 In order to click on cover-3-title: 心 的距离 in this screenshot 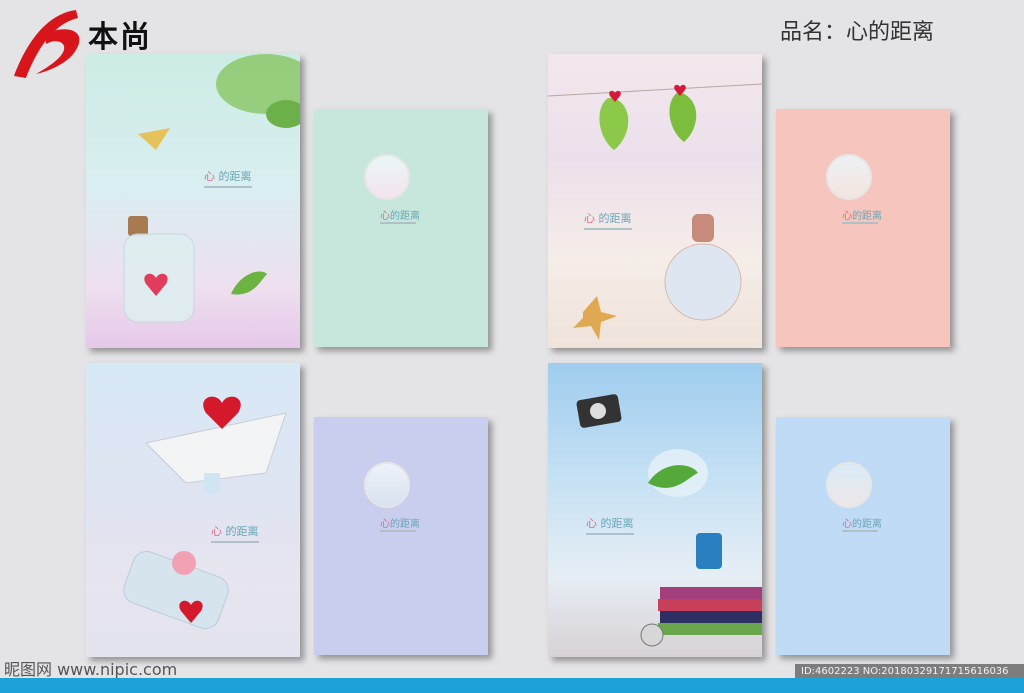, I will do `click(235, 531)`.